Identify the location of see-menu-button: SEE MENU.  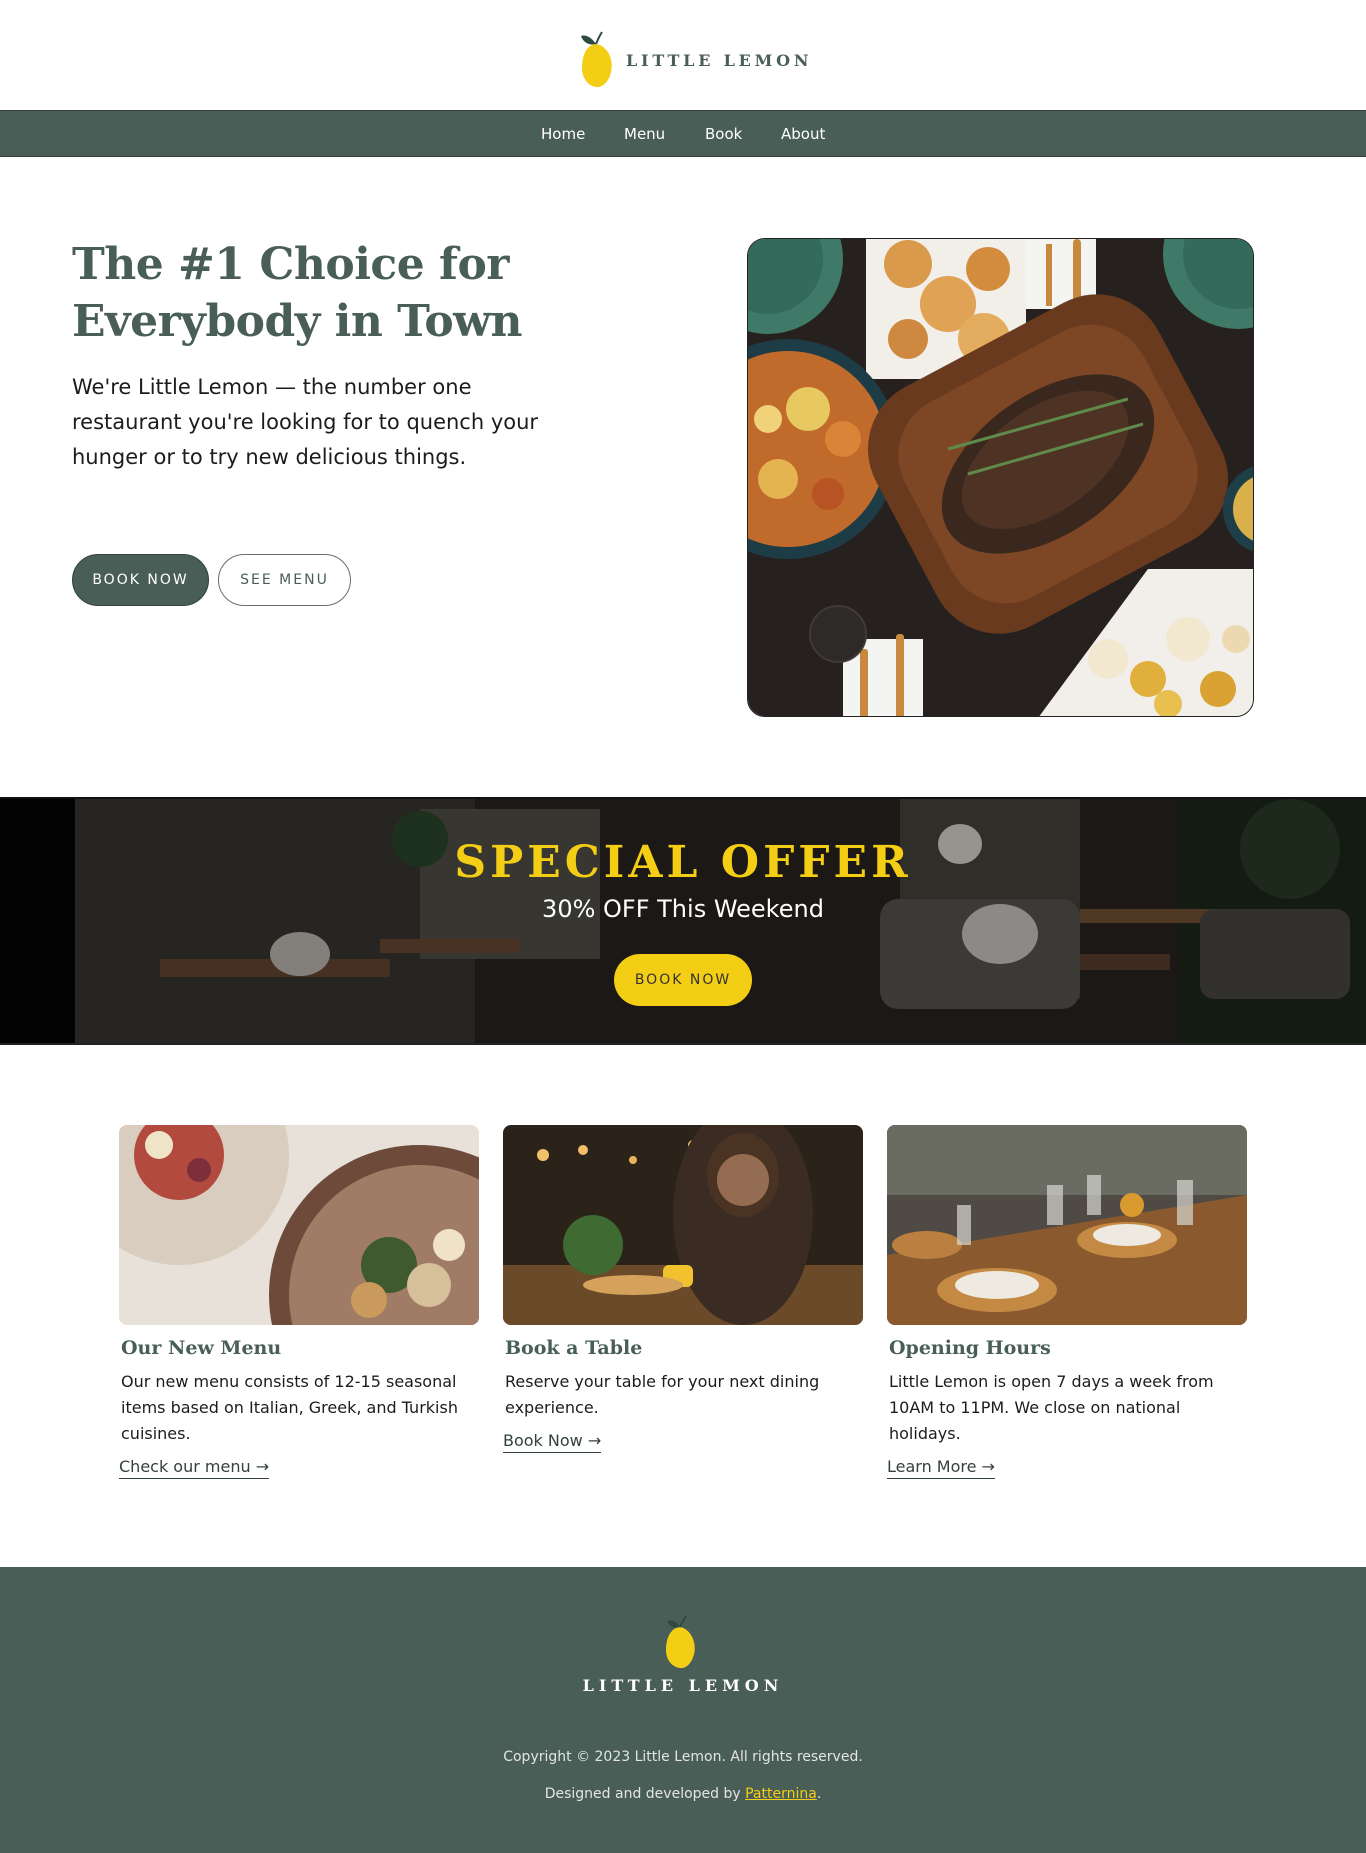
(284, 580).